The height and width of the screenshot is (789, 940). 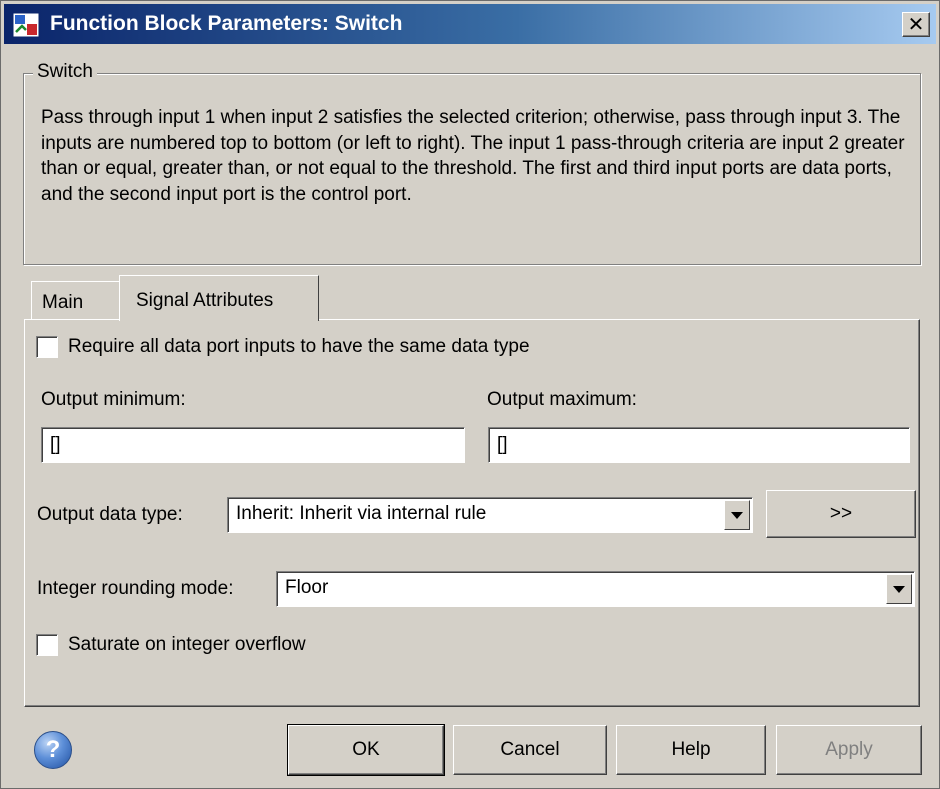 I want to click on close-button: ✕, so click(x=916, y=24).